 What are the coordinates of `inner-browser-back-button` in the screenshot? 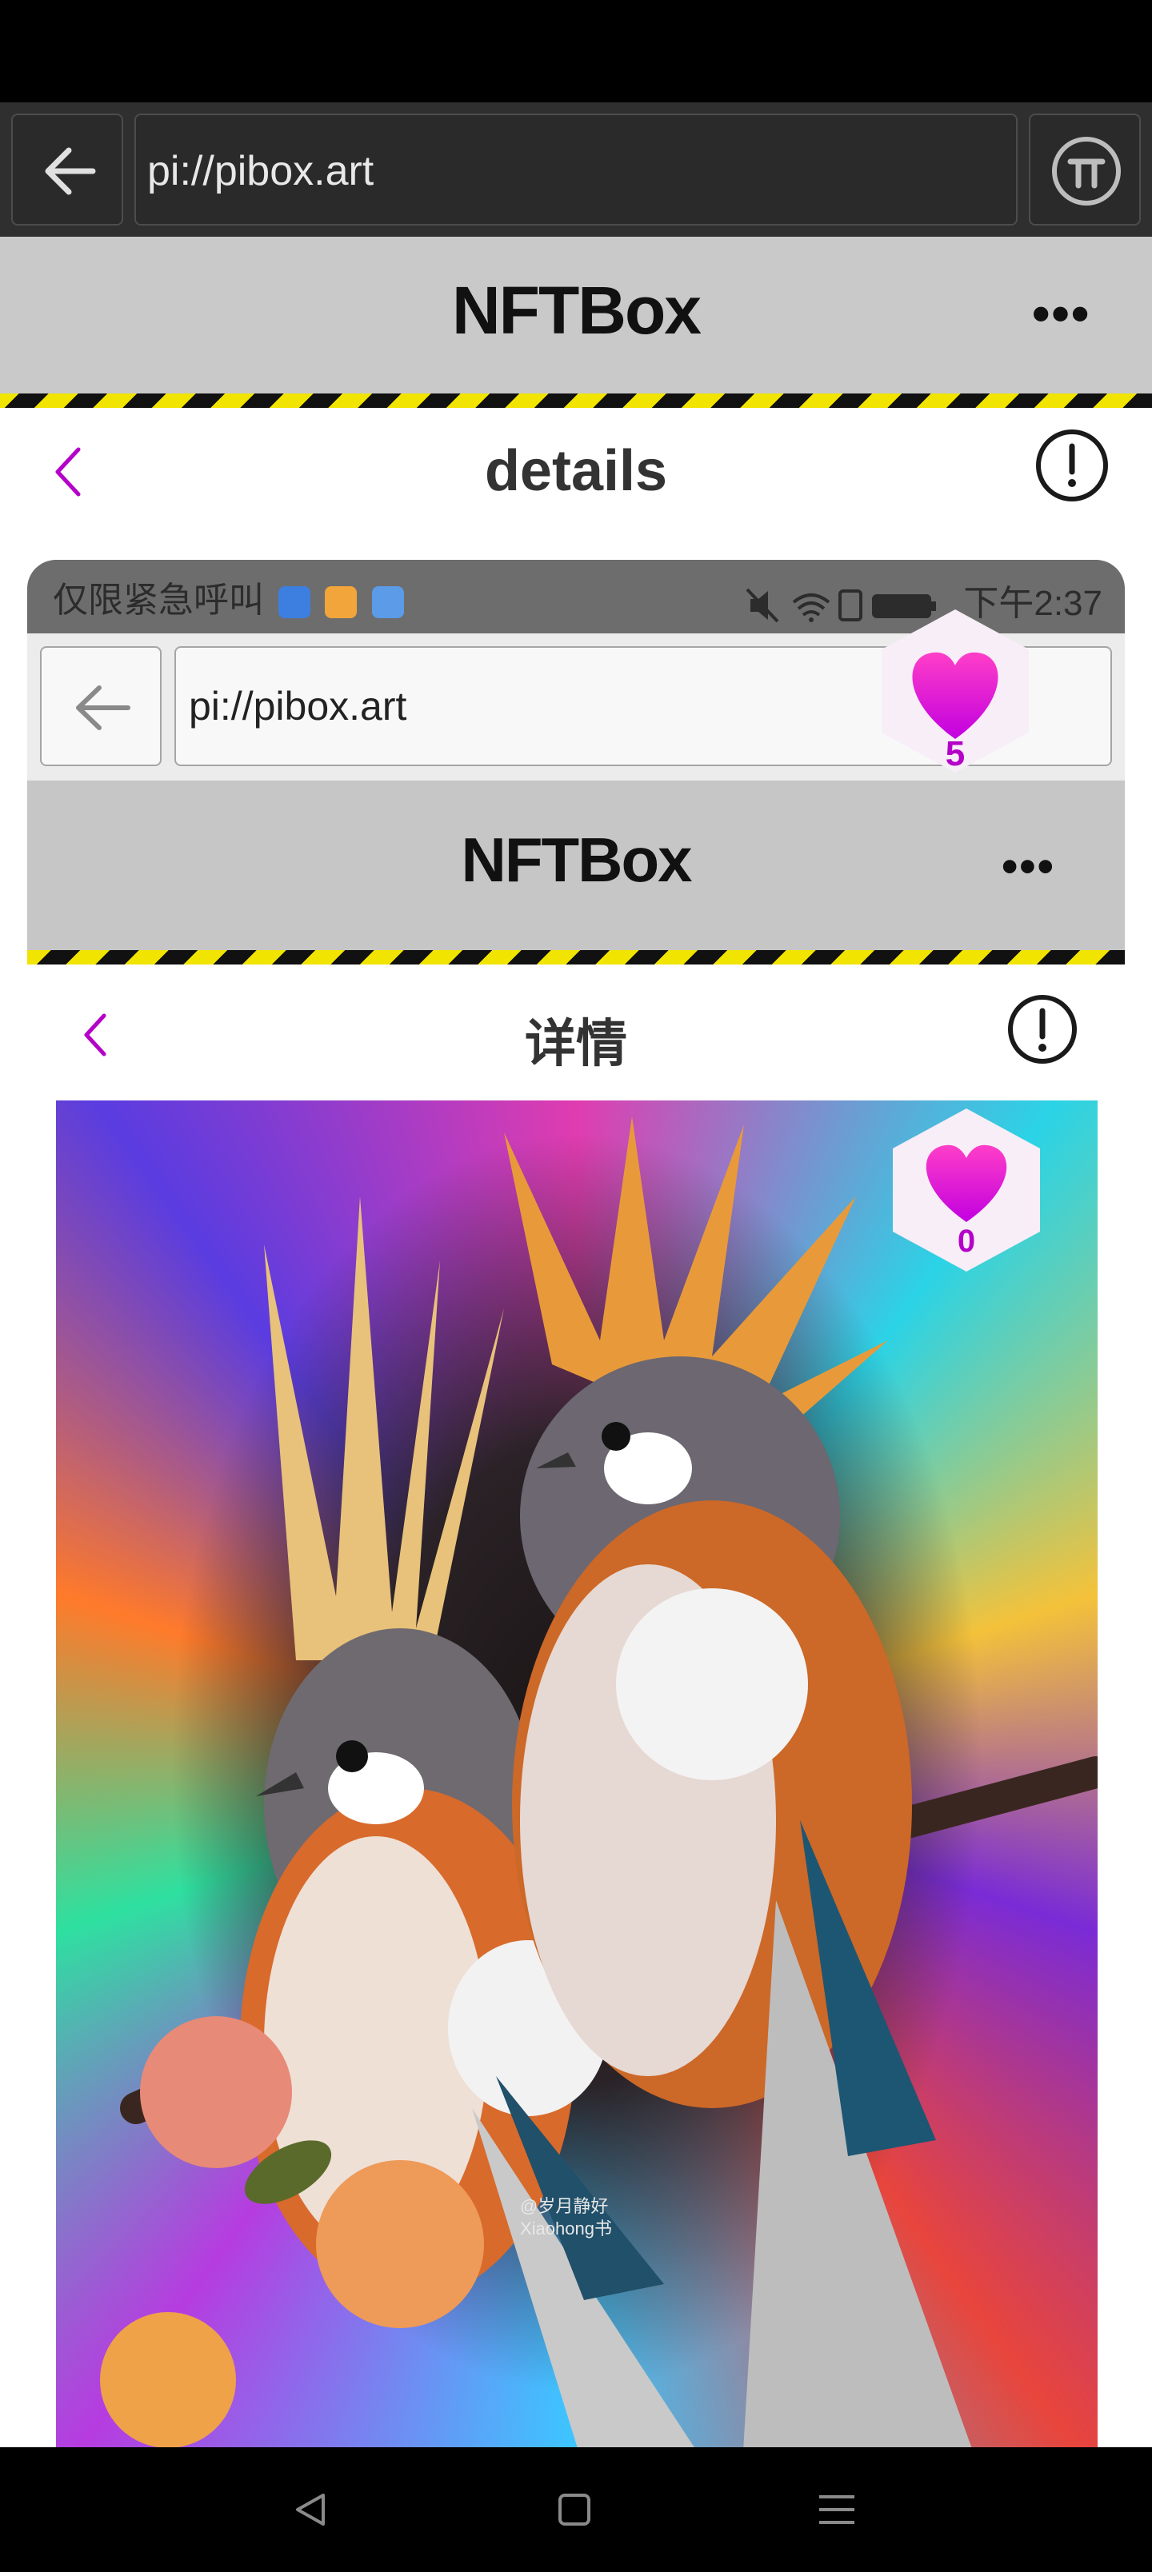 It's located at (101, 706).